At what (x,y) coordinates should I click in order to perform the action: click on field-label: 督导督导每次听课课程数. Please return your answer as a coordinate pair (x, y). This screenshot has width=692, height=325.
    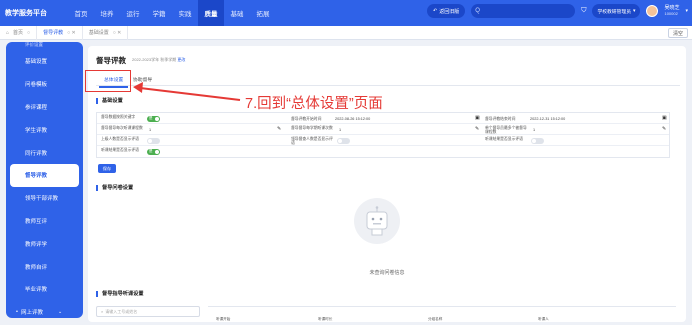
    Looking at the image, I should click on (122, 127).